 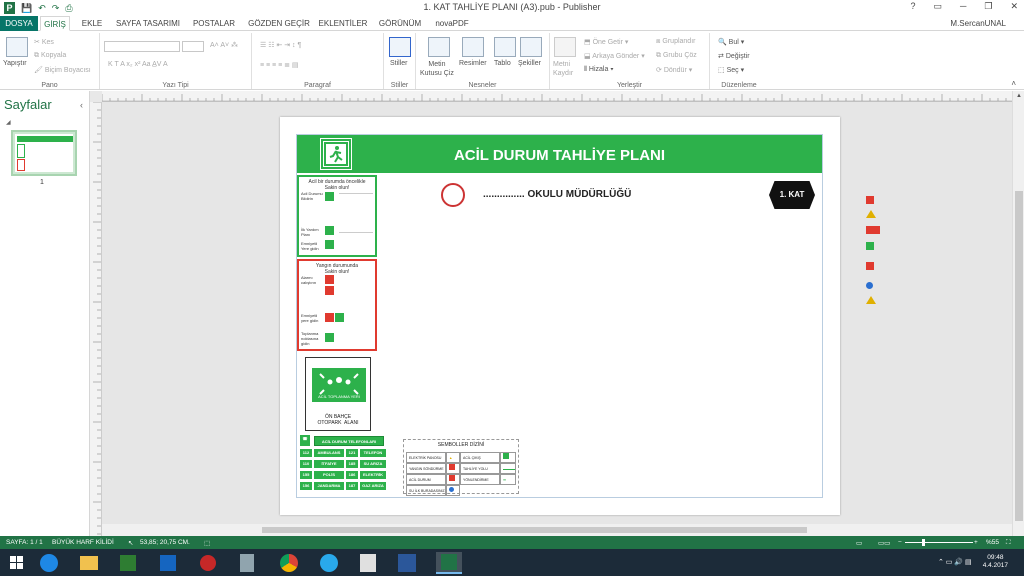 I want to click on tab-novapdf: novaPDF, so click(x=452, y=23).